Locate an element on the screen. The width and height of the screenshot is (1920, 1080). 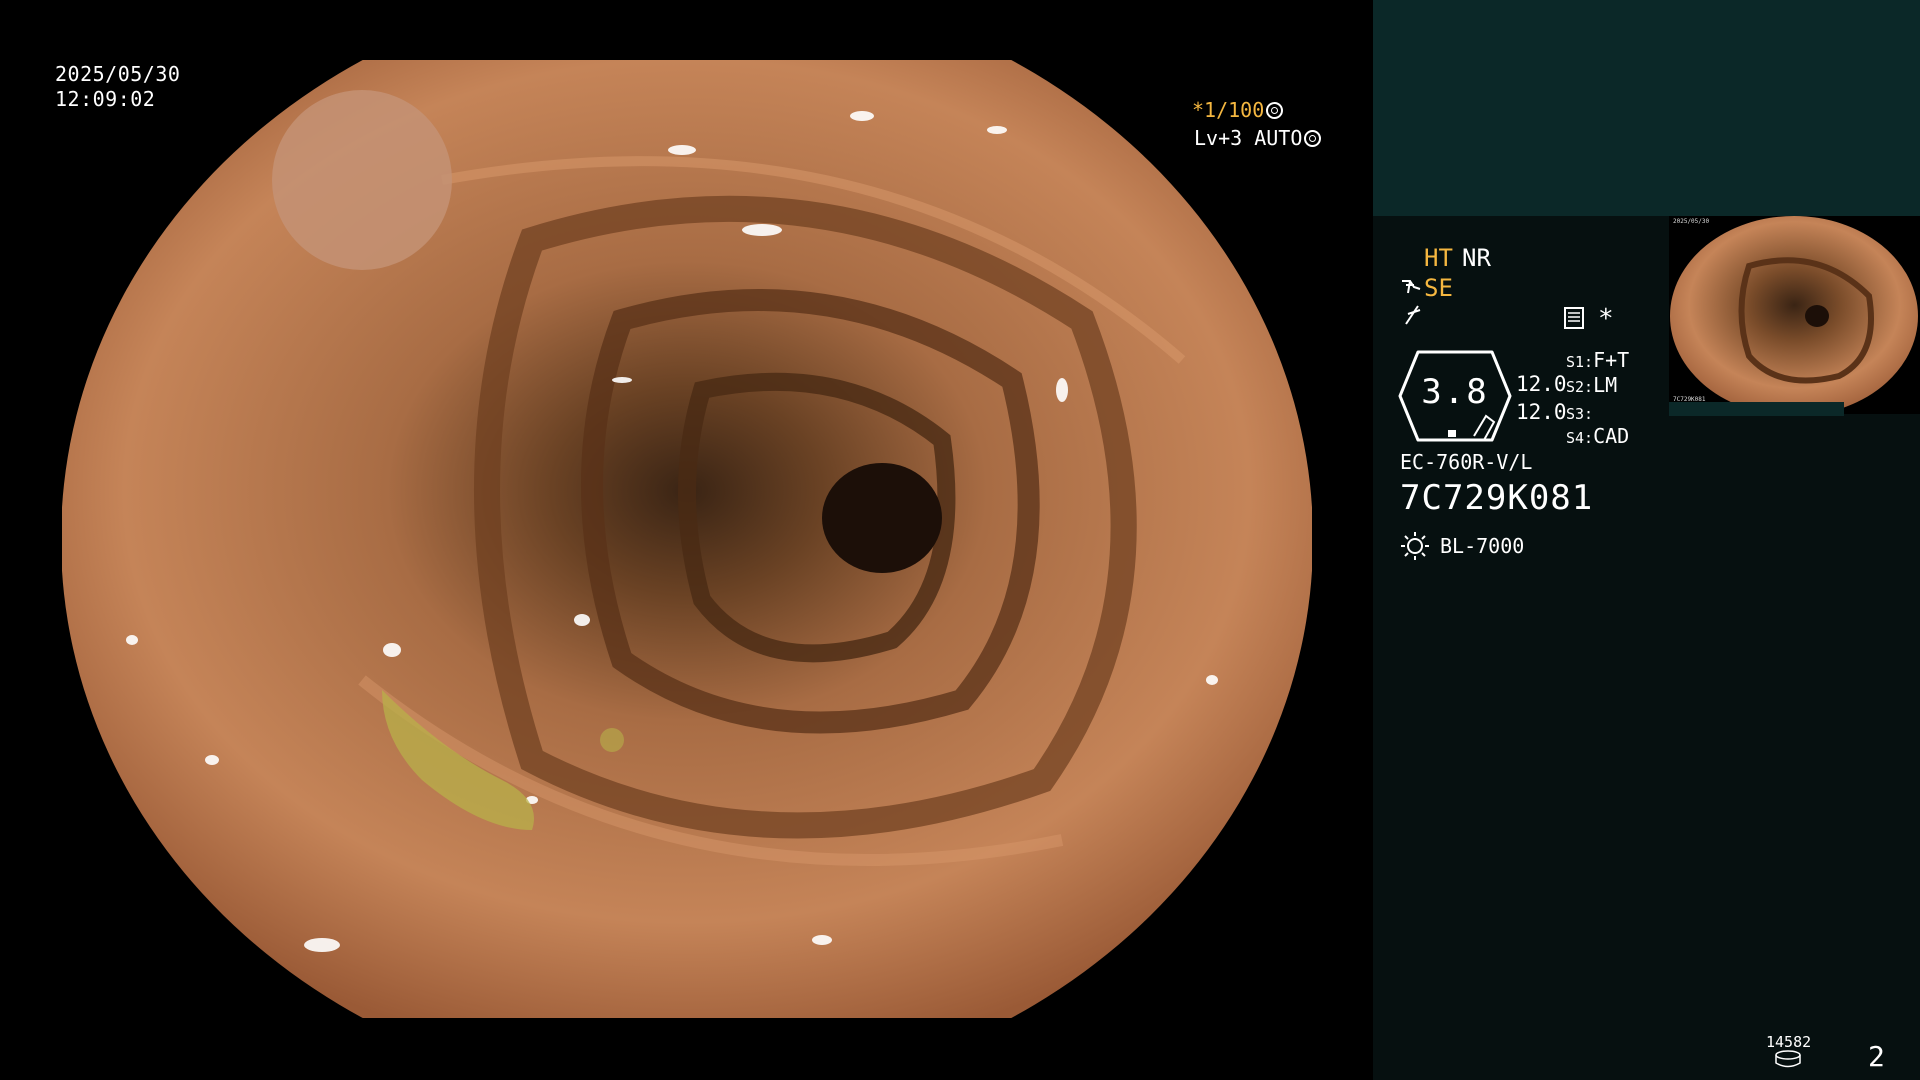
time-text: 12:09:02 is located at coordinates (105, 99).